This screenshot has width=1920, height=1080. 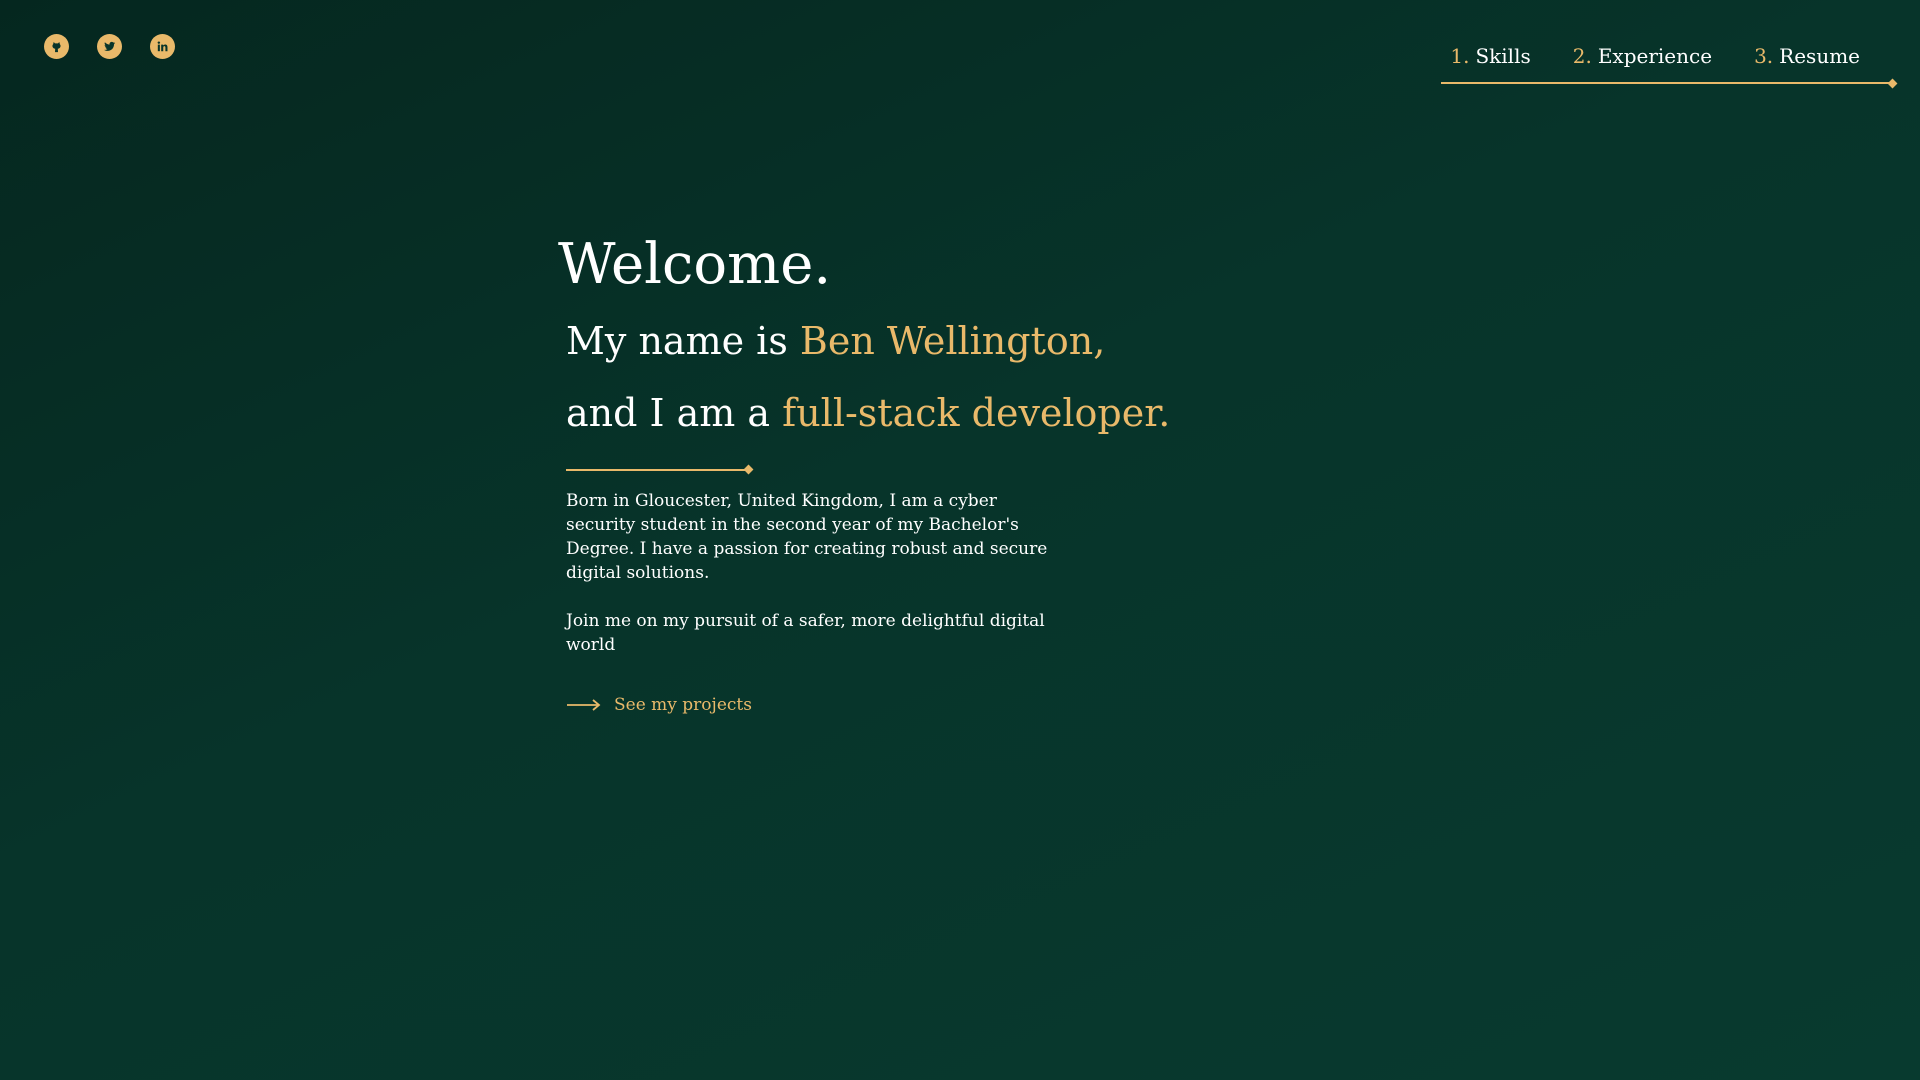 I want to click on nav-item-experience: 2. Experience, so click(x=1642, y=56).